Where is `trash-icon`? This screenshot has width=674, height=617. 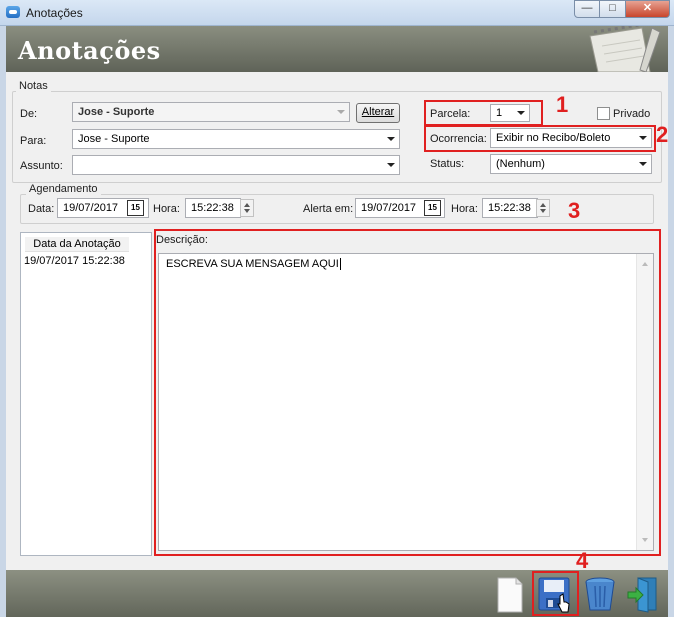 trash-icon is located at coordinates (600, 594).